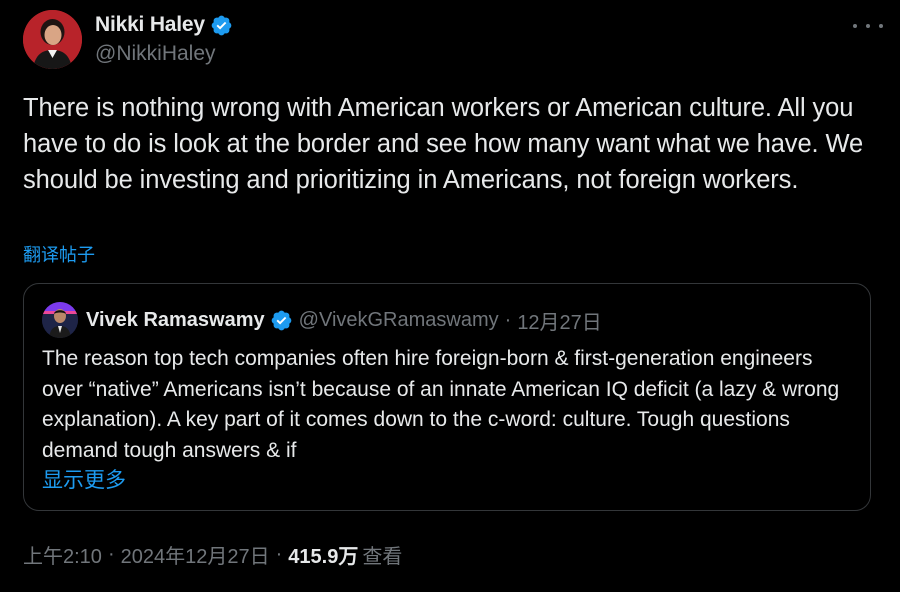  I want to click on quoted-tweet-date: 12月27日, so click(559, 320).